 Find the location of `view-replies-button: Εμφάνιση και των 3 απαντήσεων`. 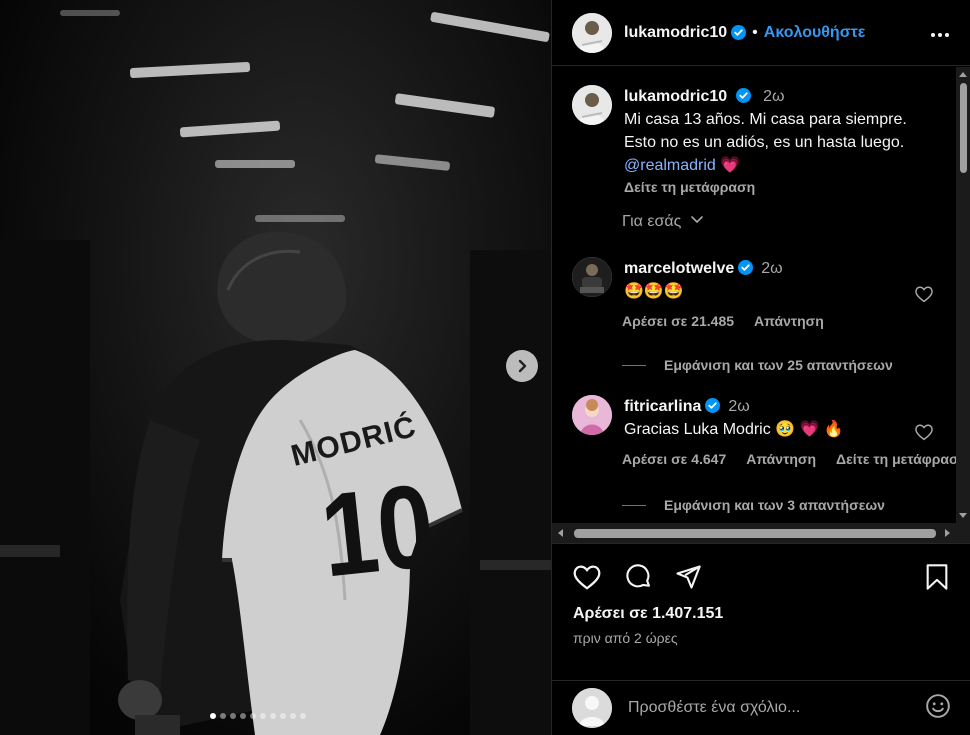

view-replies-button: Εμφάνιση και των 3 απαντήσεων is located at coordinates (753, 505).